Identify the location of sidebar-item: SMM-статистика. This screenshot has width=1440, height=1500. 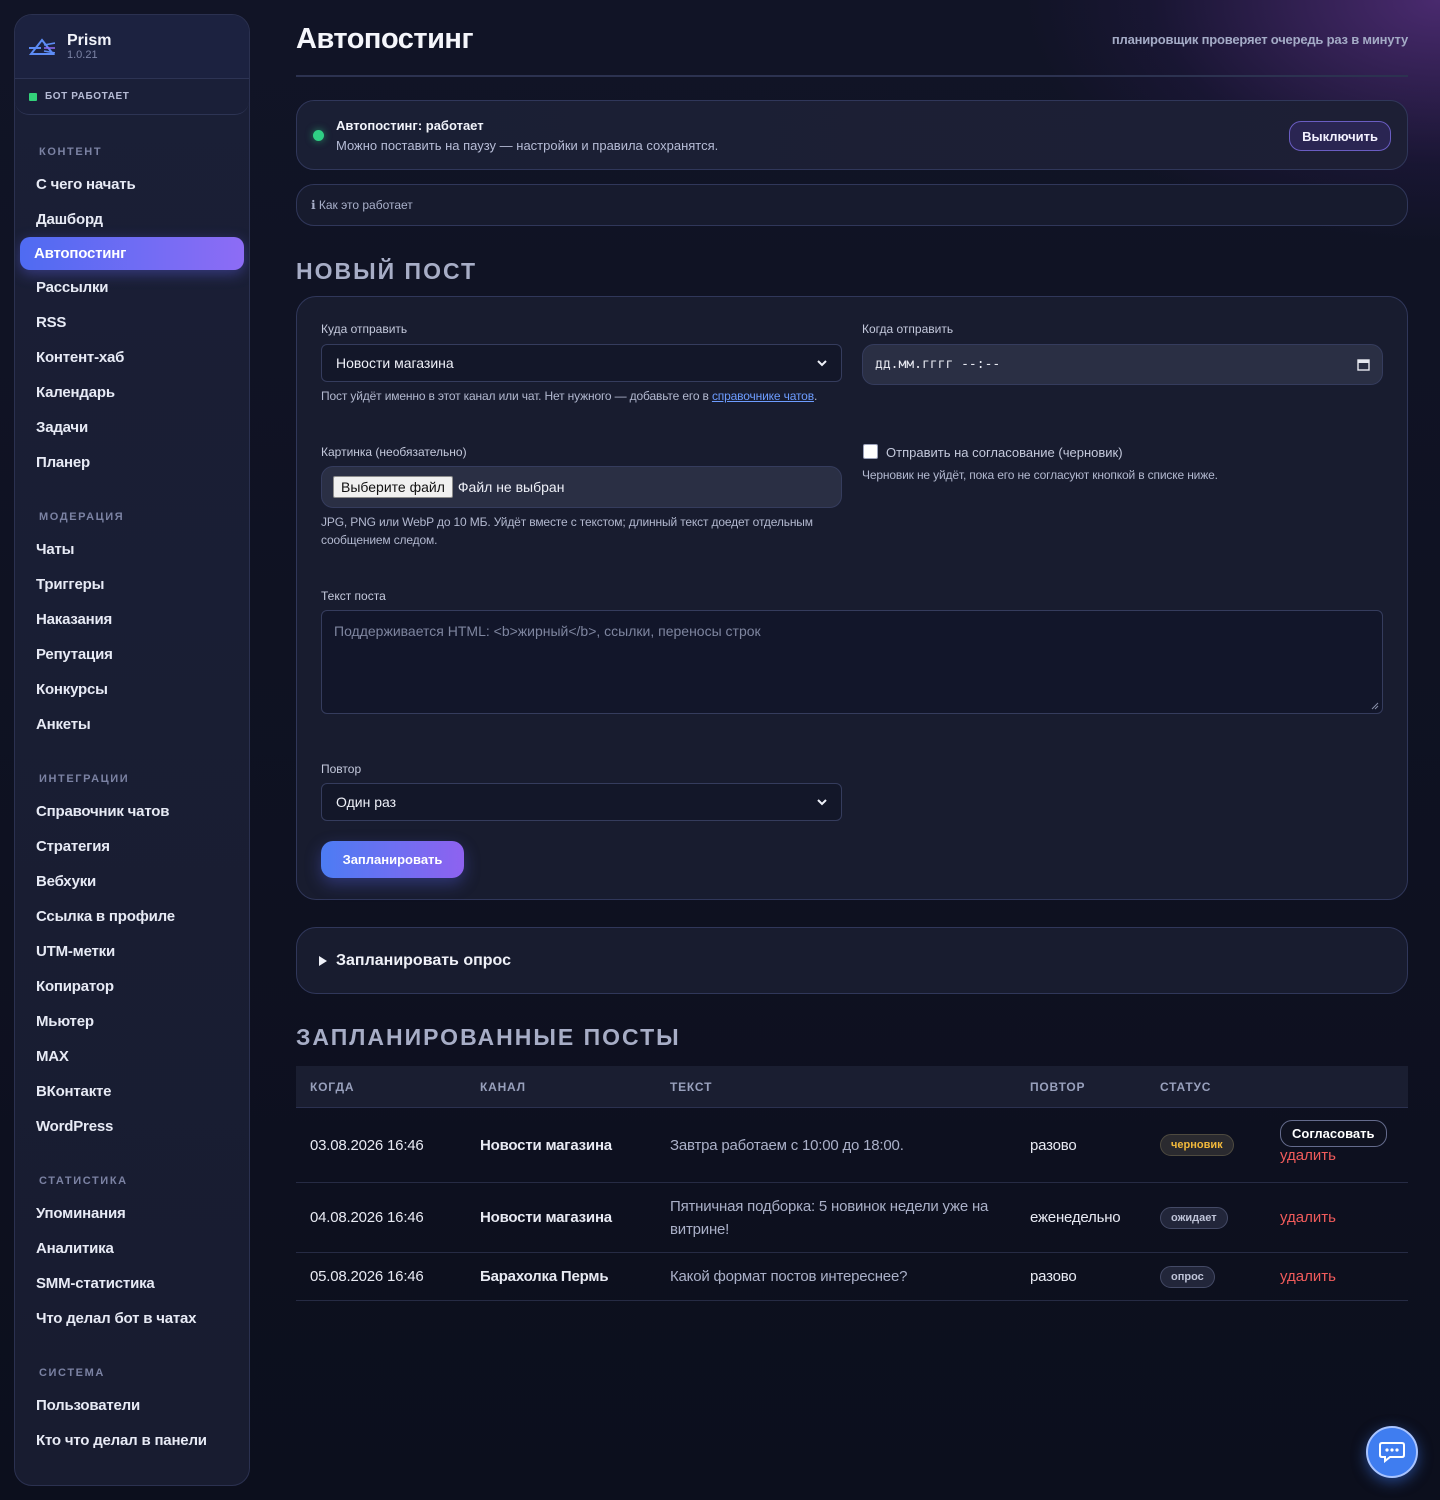
(132, 1283).